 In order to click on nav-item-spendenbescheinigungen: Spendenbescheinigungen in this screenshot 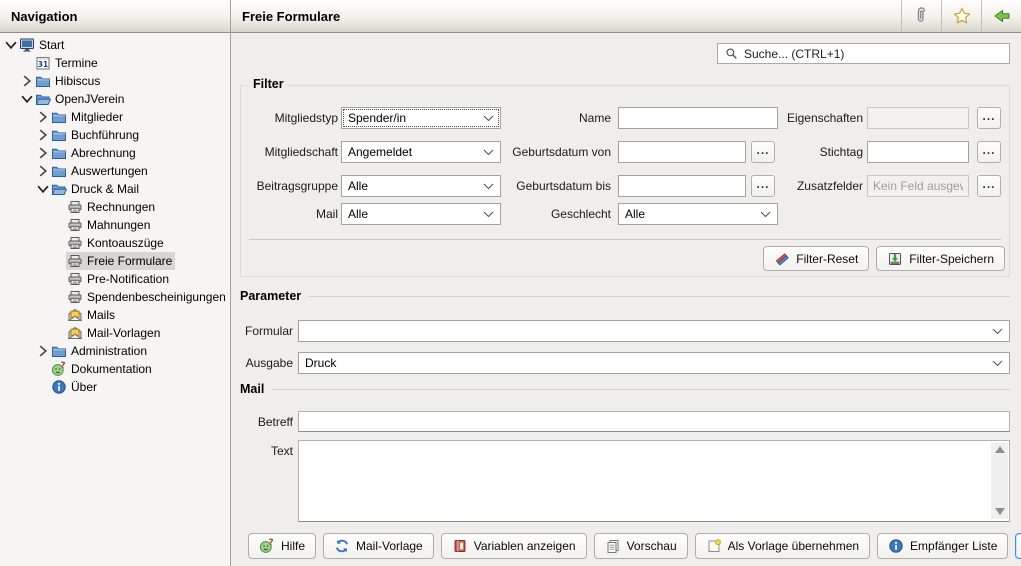, I will do `click(114, 297)`.